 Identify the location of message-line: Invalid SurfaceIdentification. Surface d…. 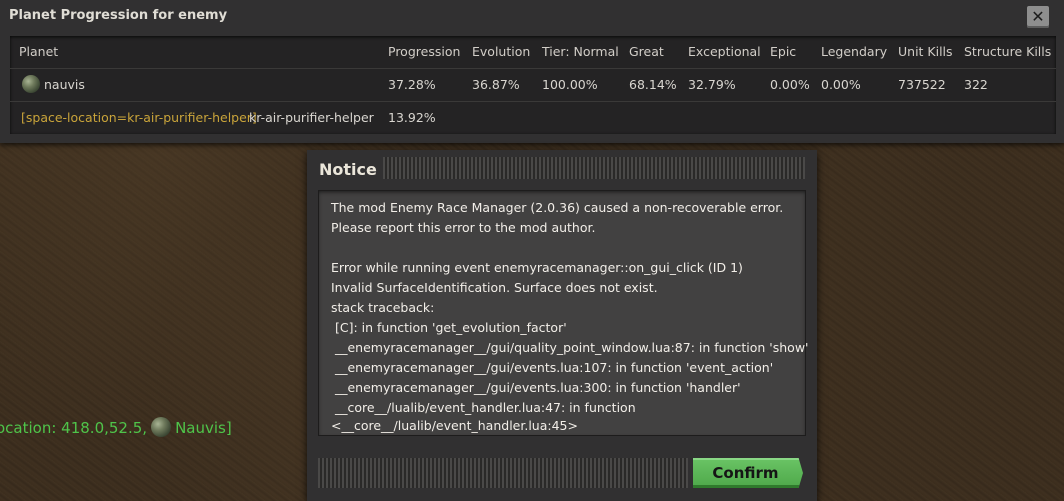
(494, 287).